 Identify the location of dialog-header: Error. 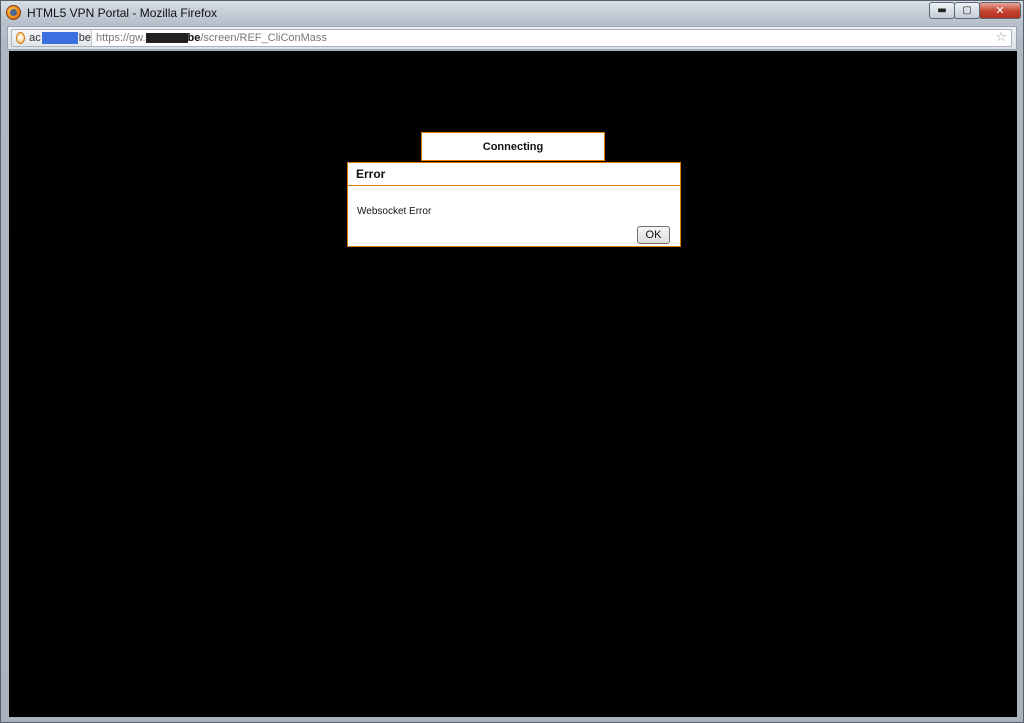
(514, 174).